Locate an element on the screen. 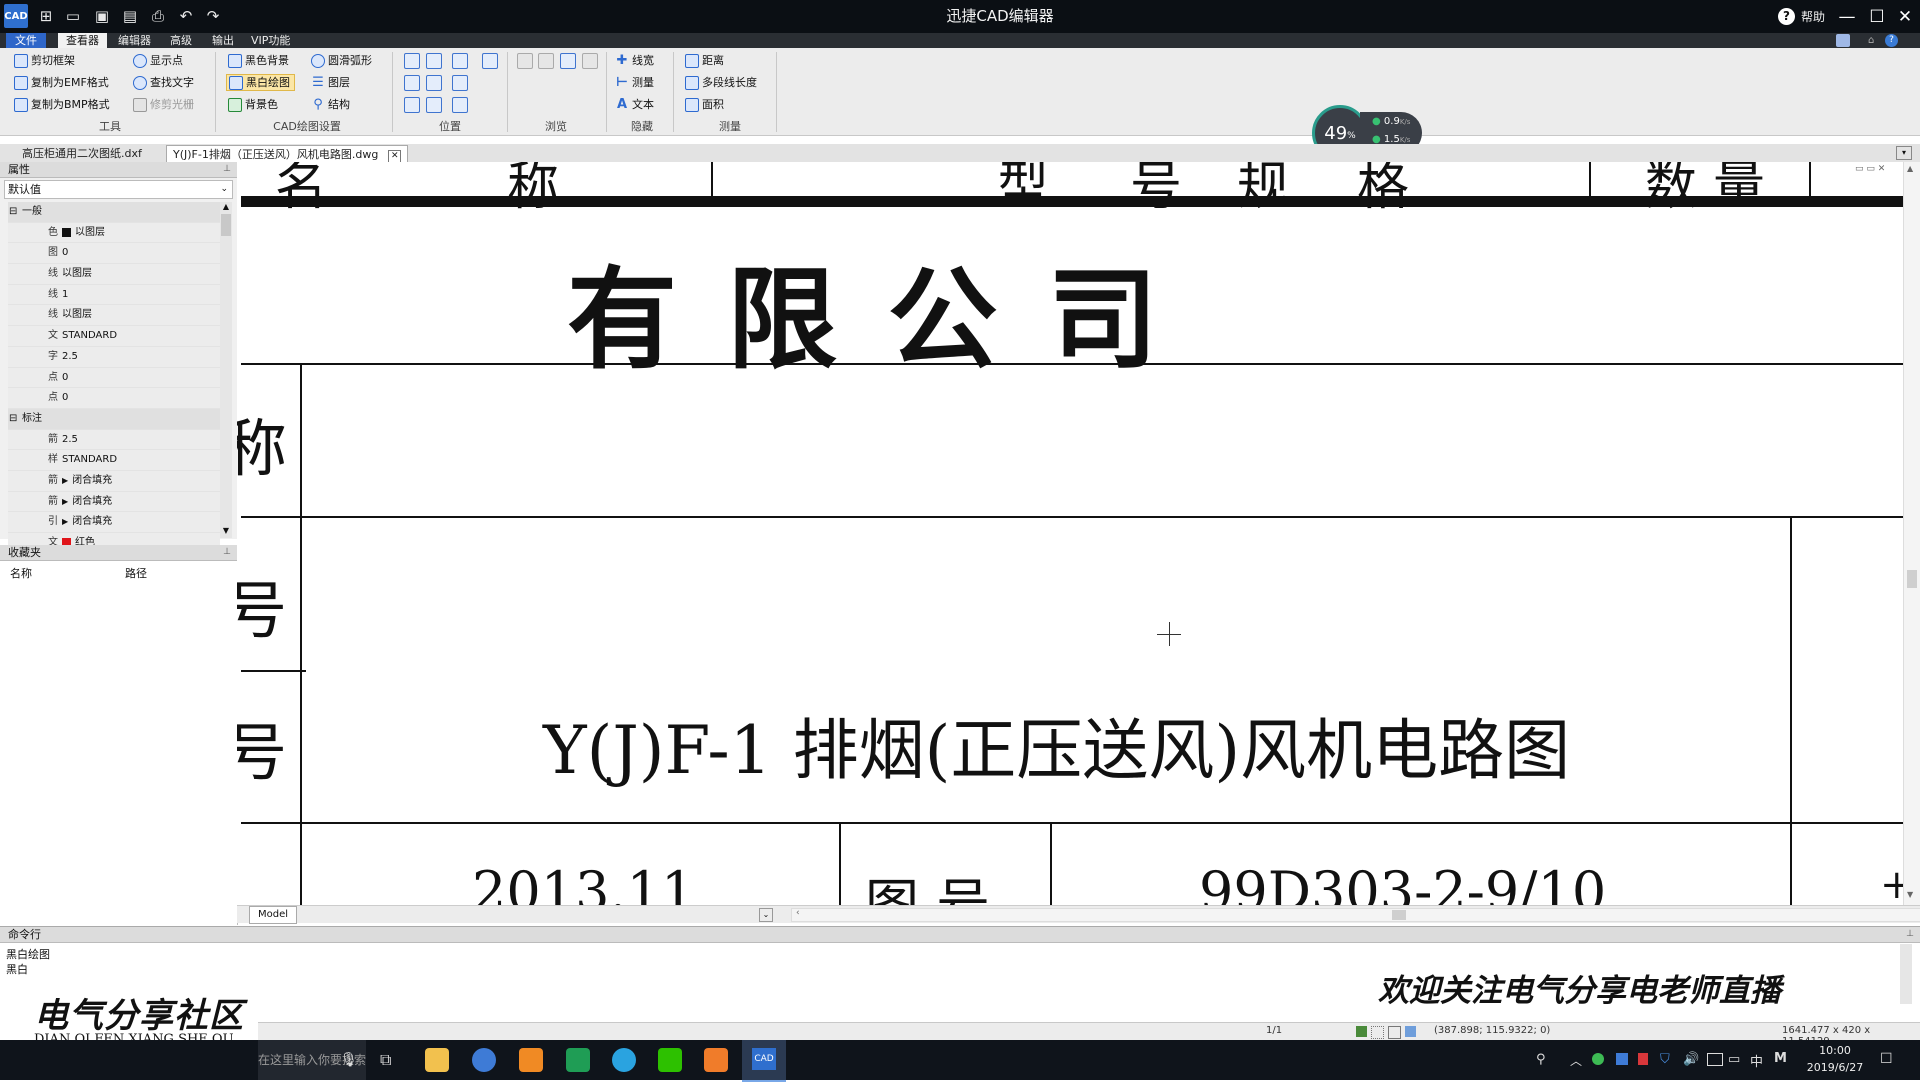 This screenshot has height=1082, width=1920. property-row: 图0 is located at coordinates (114, 254).